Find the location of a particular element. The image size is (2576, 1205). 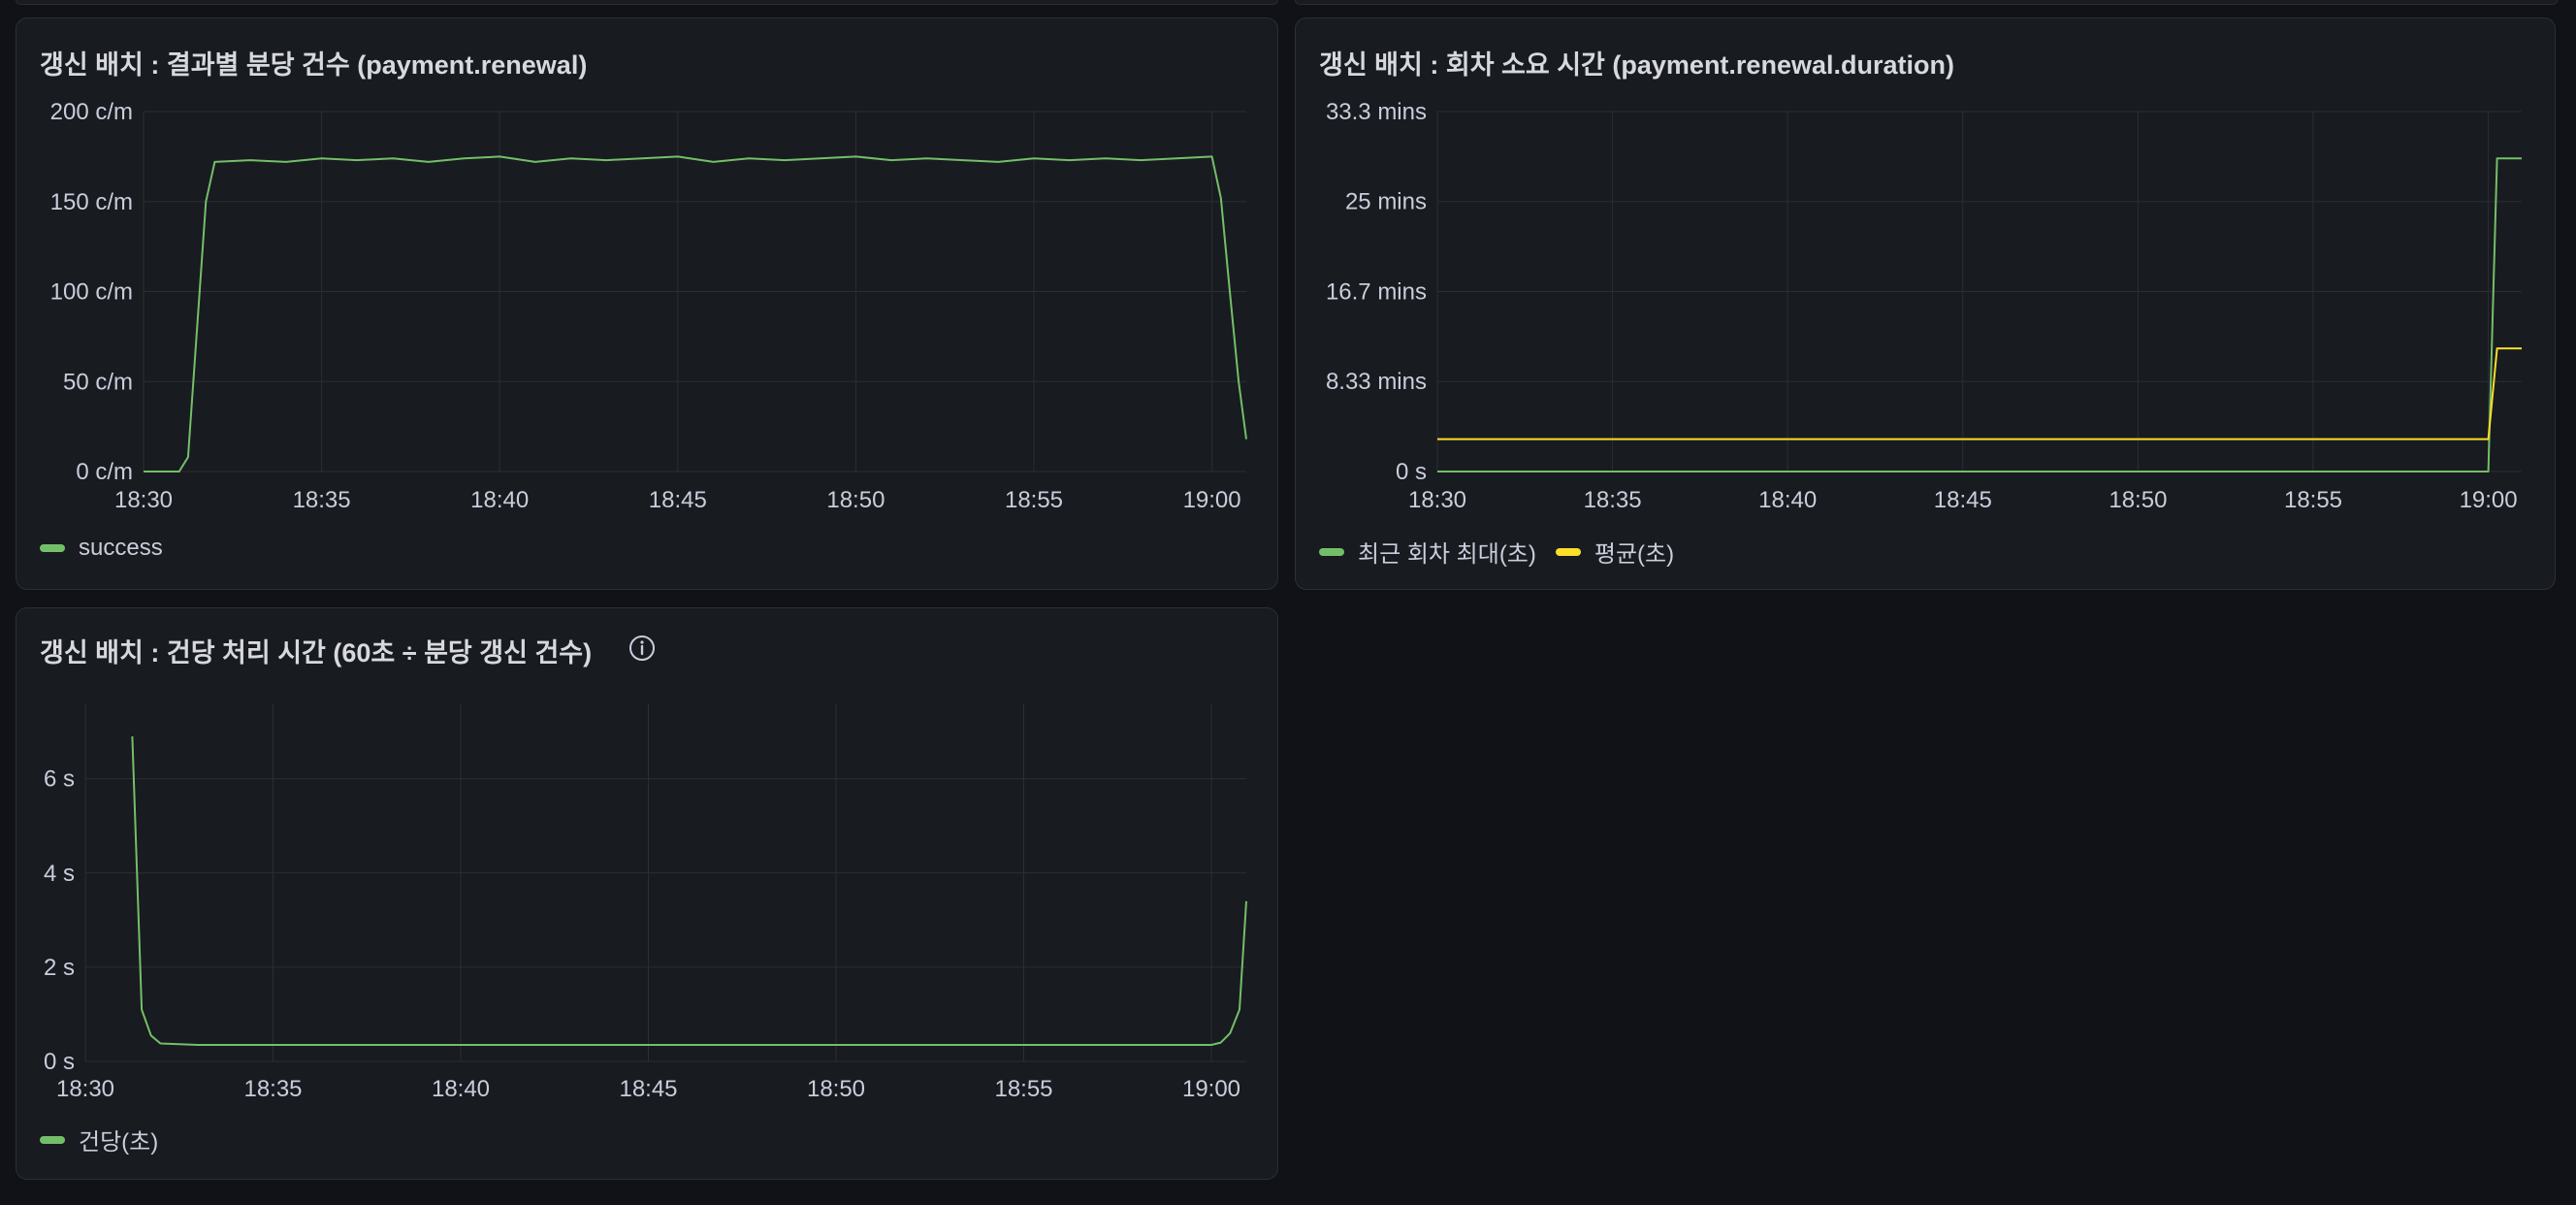

y-tick-label: 50 c/m is located at coordinates (98, 382).